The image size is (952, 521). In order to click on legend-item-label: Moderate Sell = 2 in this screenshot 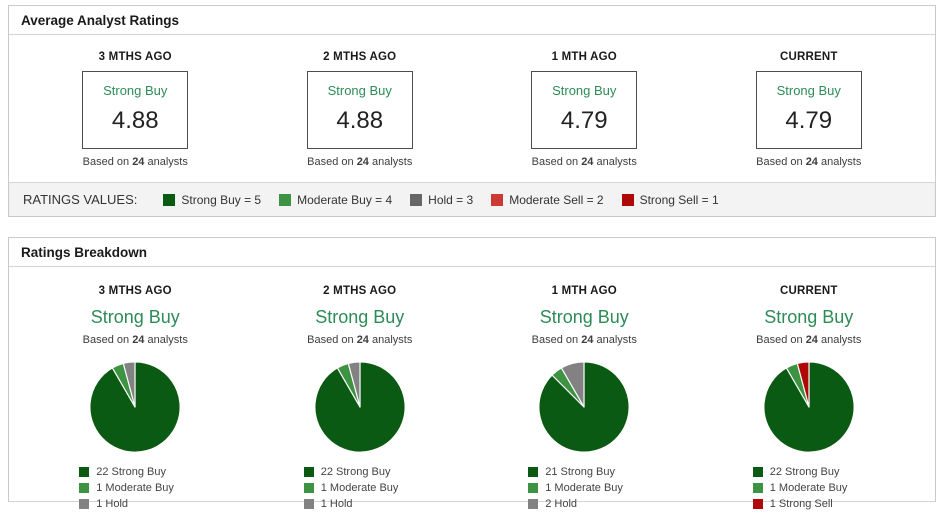, I will do `click(556, 199)`.